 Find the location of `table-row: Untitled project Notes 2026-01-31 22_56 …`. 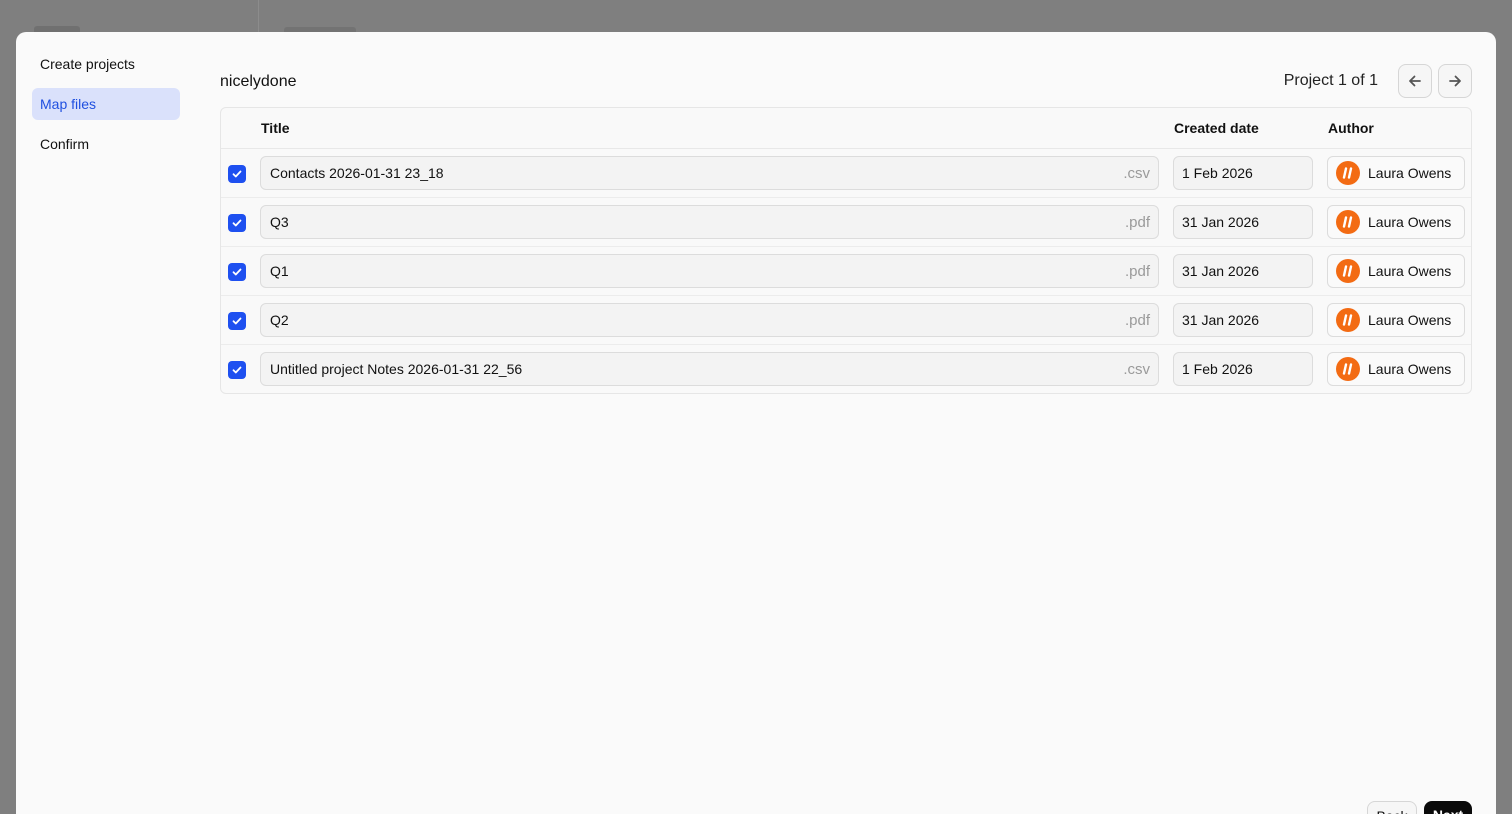

table-row: Untitled project Notes 2026-01-31 22_56 … is located at coordinates (846, 369).